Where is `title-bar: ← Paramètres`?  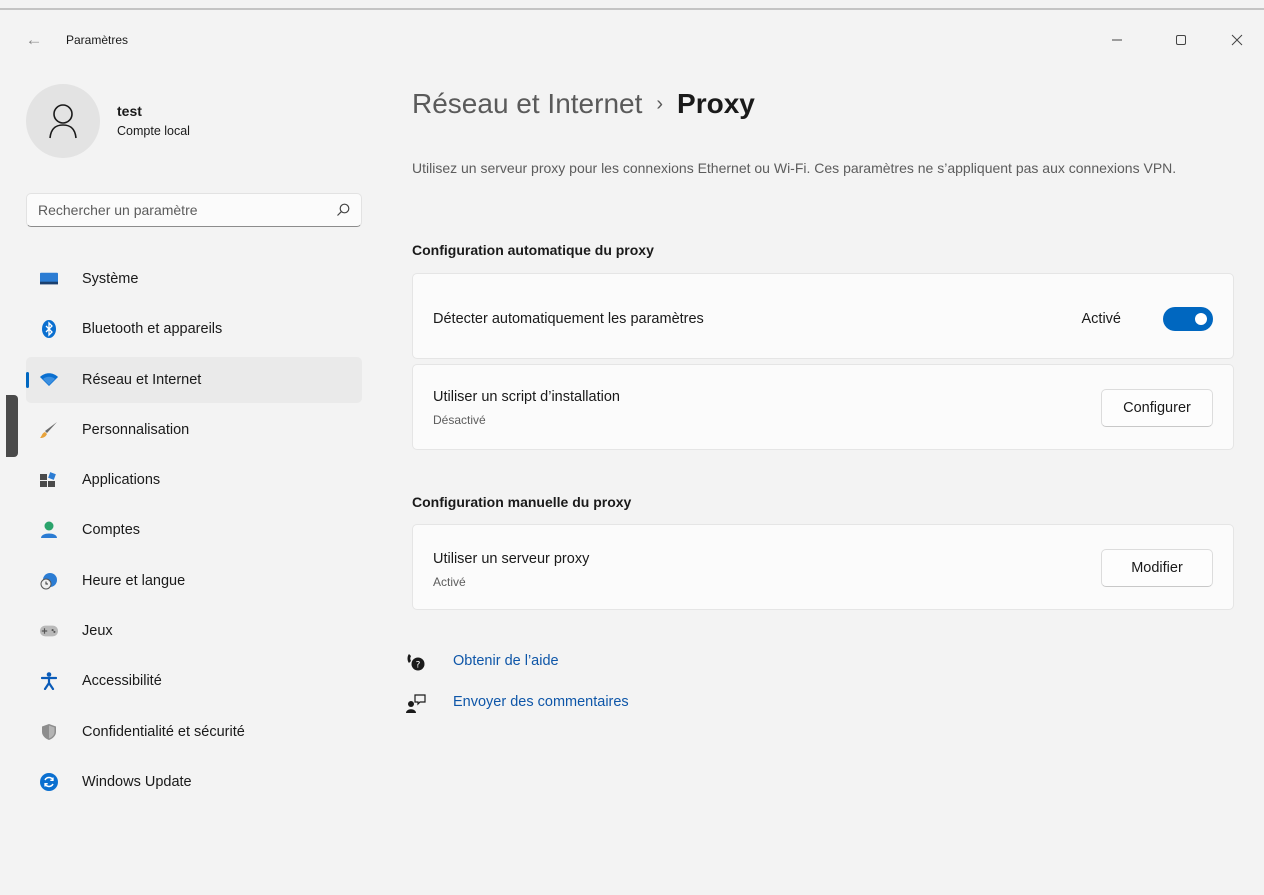 title-bar: ← Paramètres is located at coordinates (632, 32).